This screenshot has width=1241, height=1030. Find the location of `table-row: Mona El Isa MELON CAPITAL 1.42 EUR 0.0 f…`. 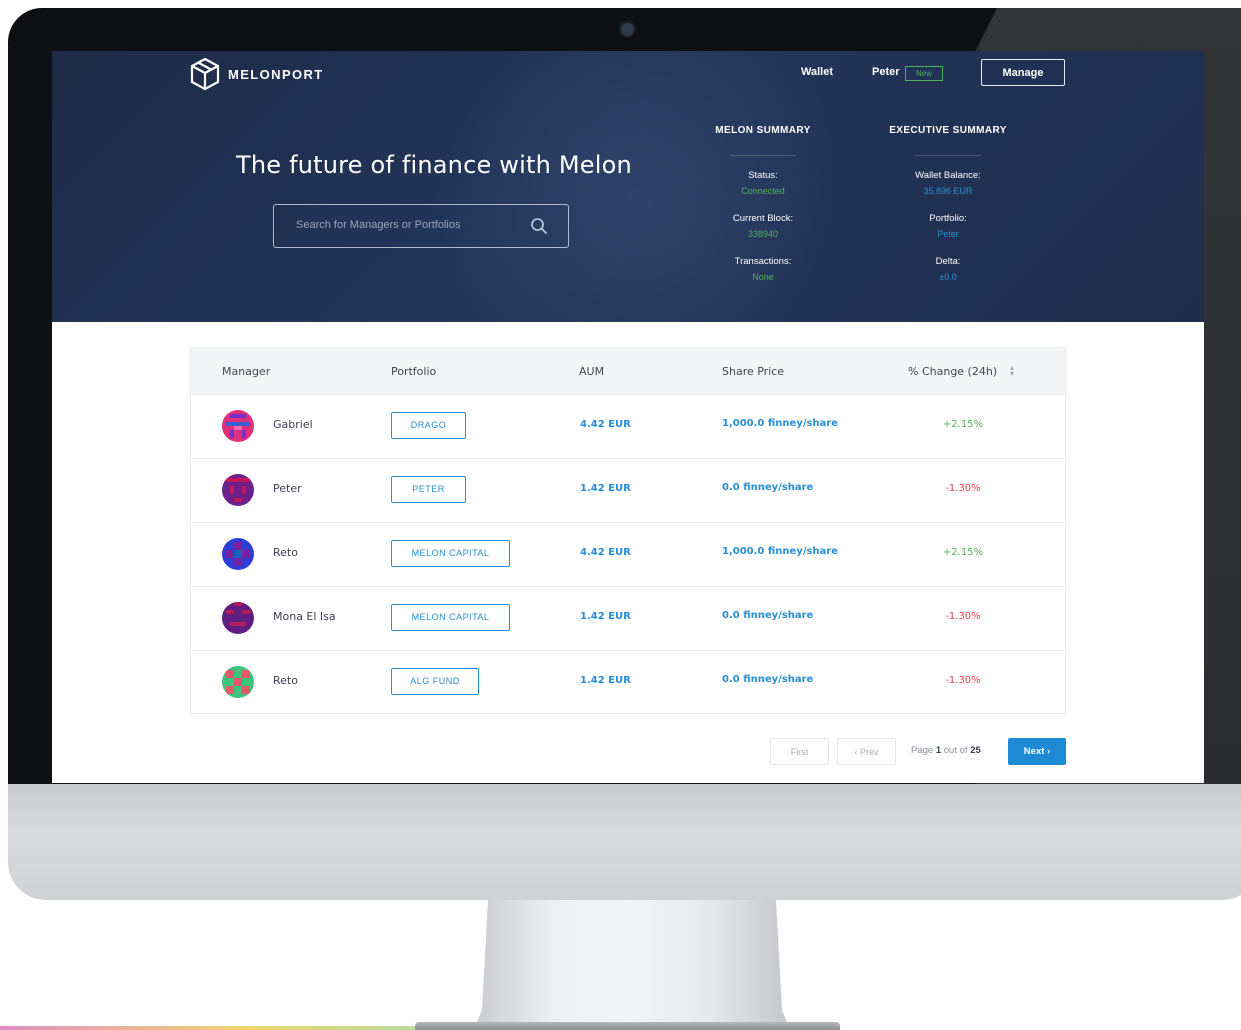

table-row: Mona El Isa MELON CAPITAL 1.42 EUR 0.0 f… is located at coordinates (628, 618).